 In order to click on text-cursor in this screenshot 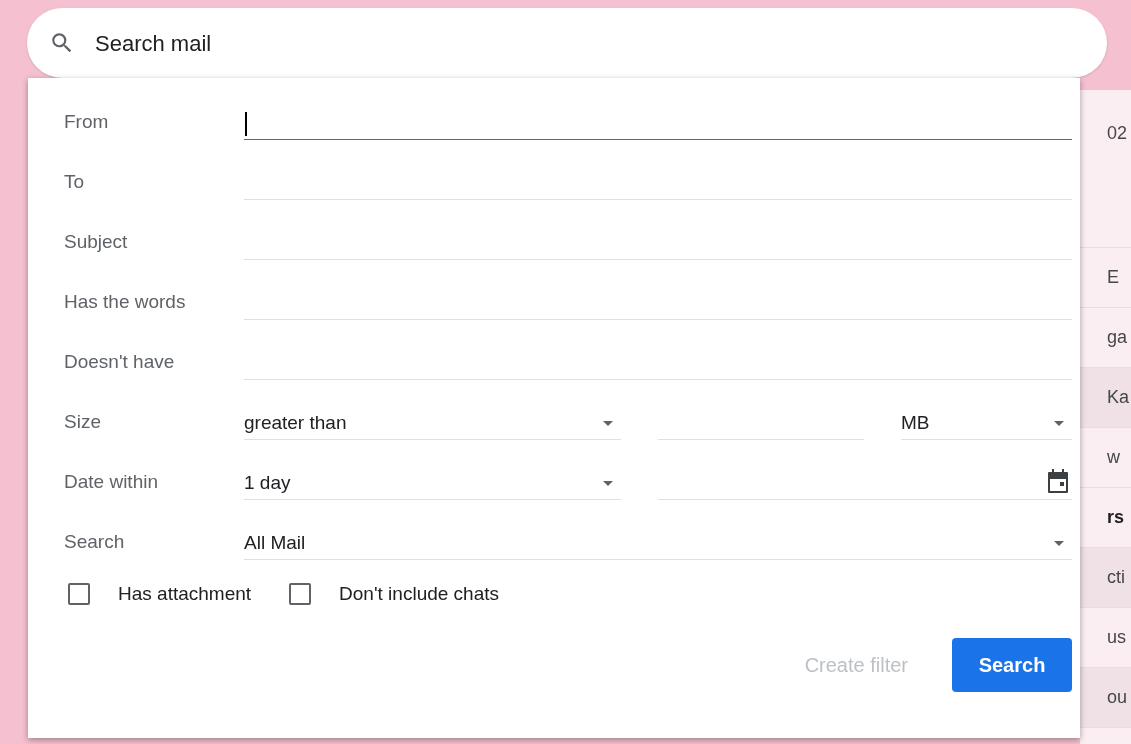, I will do `click(246, 124)`.